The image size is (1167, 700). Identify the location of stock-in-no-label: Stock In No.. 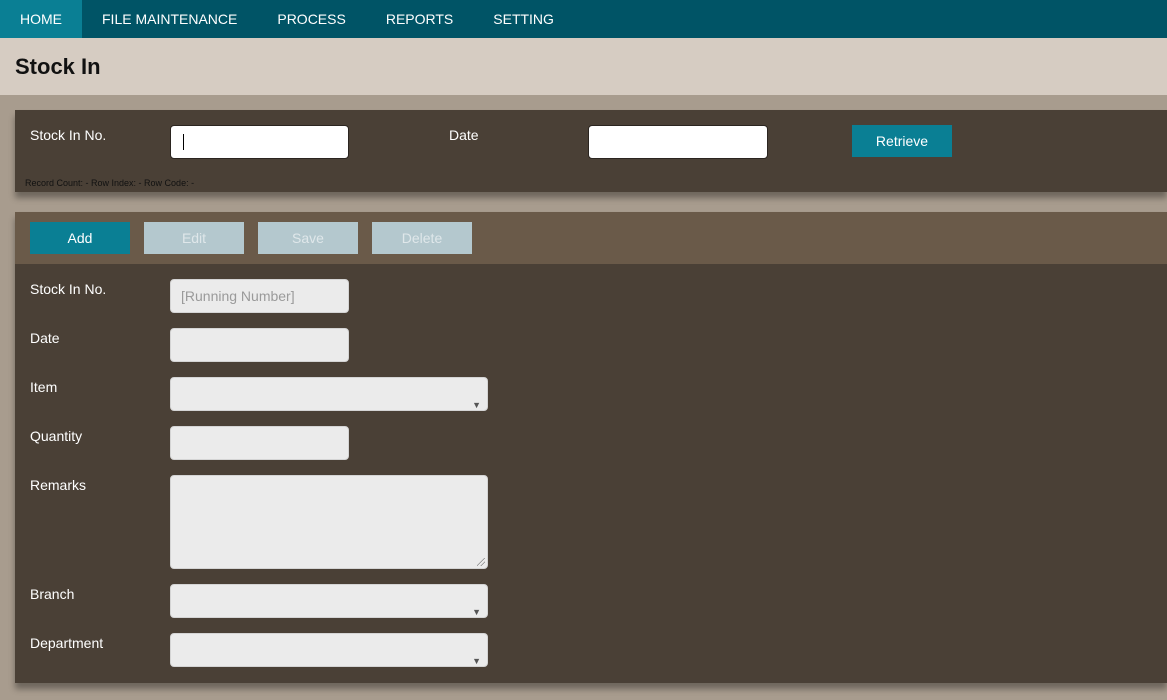
(68, 289).